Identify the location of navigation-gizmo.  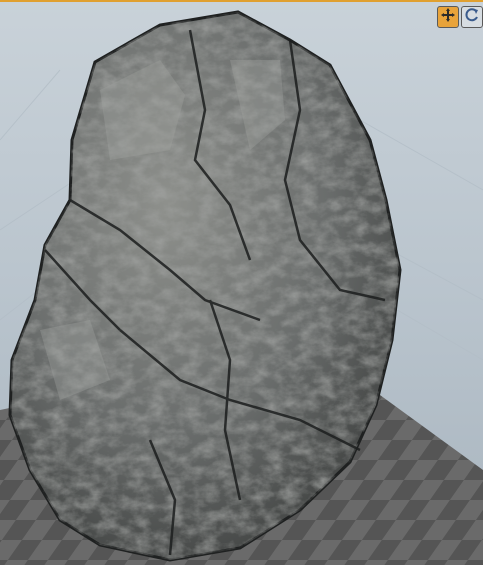
(460, 17).